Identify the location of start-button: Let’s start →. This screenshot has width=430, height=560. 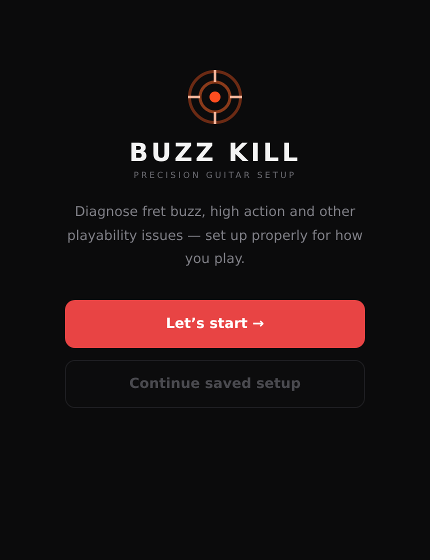
(215, 324).